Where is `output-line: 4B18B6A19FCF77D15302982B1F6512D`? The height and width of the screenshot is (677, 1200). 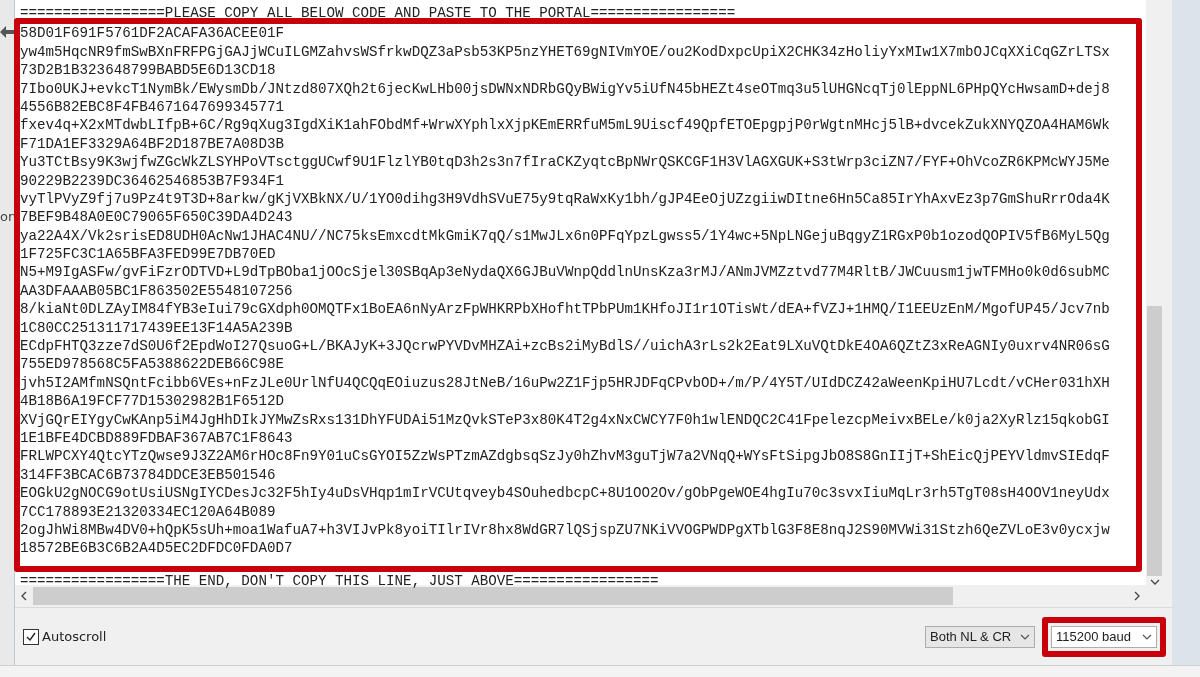 output-line: 4B18B6A19FCF77D15302982B1F6512D is located at coordinates (152, 401).